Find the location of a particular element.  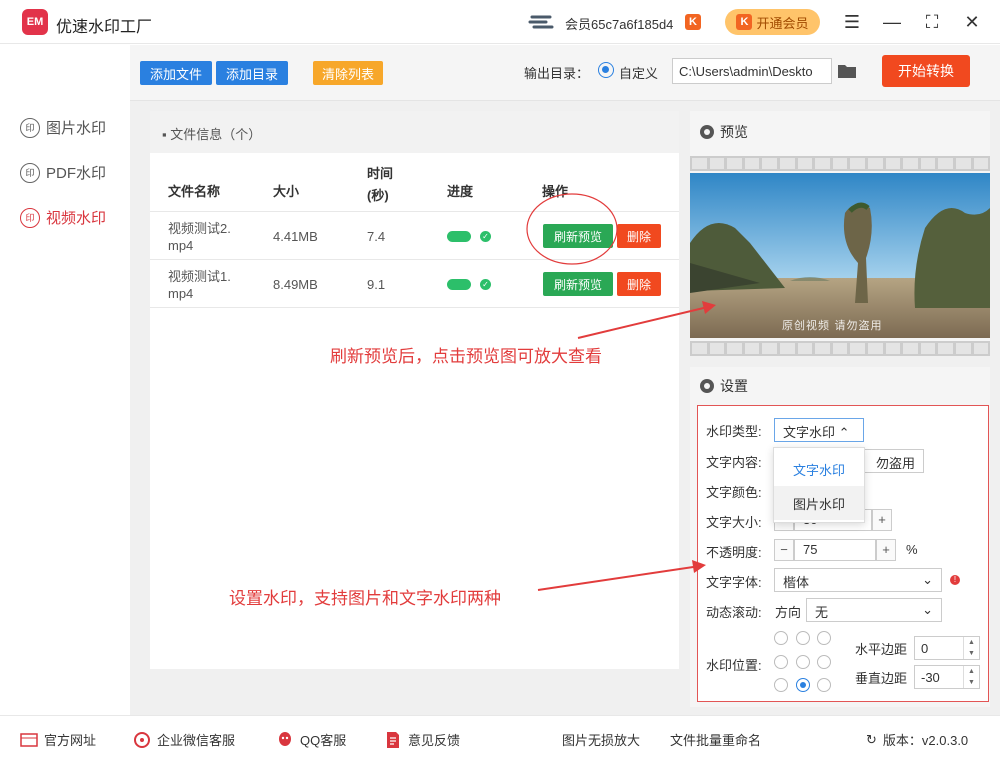

open-vip-label: 开通会员 is located at coordinates (782, 23).